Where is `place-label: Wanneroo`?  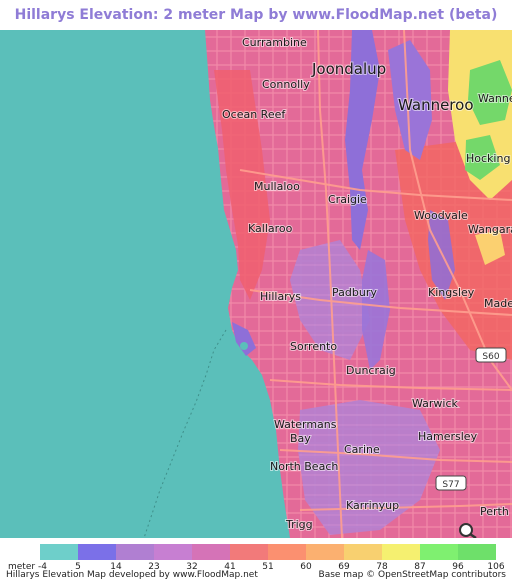
place-label: Wanneroo is located at coordinates (436, 105).